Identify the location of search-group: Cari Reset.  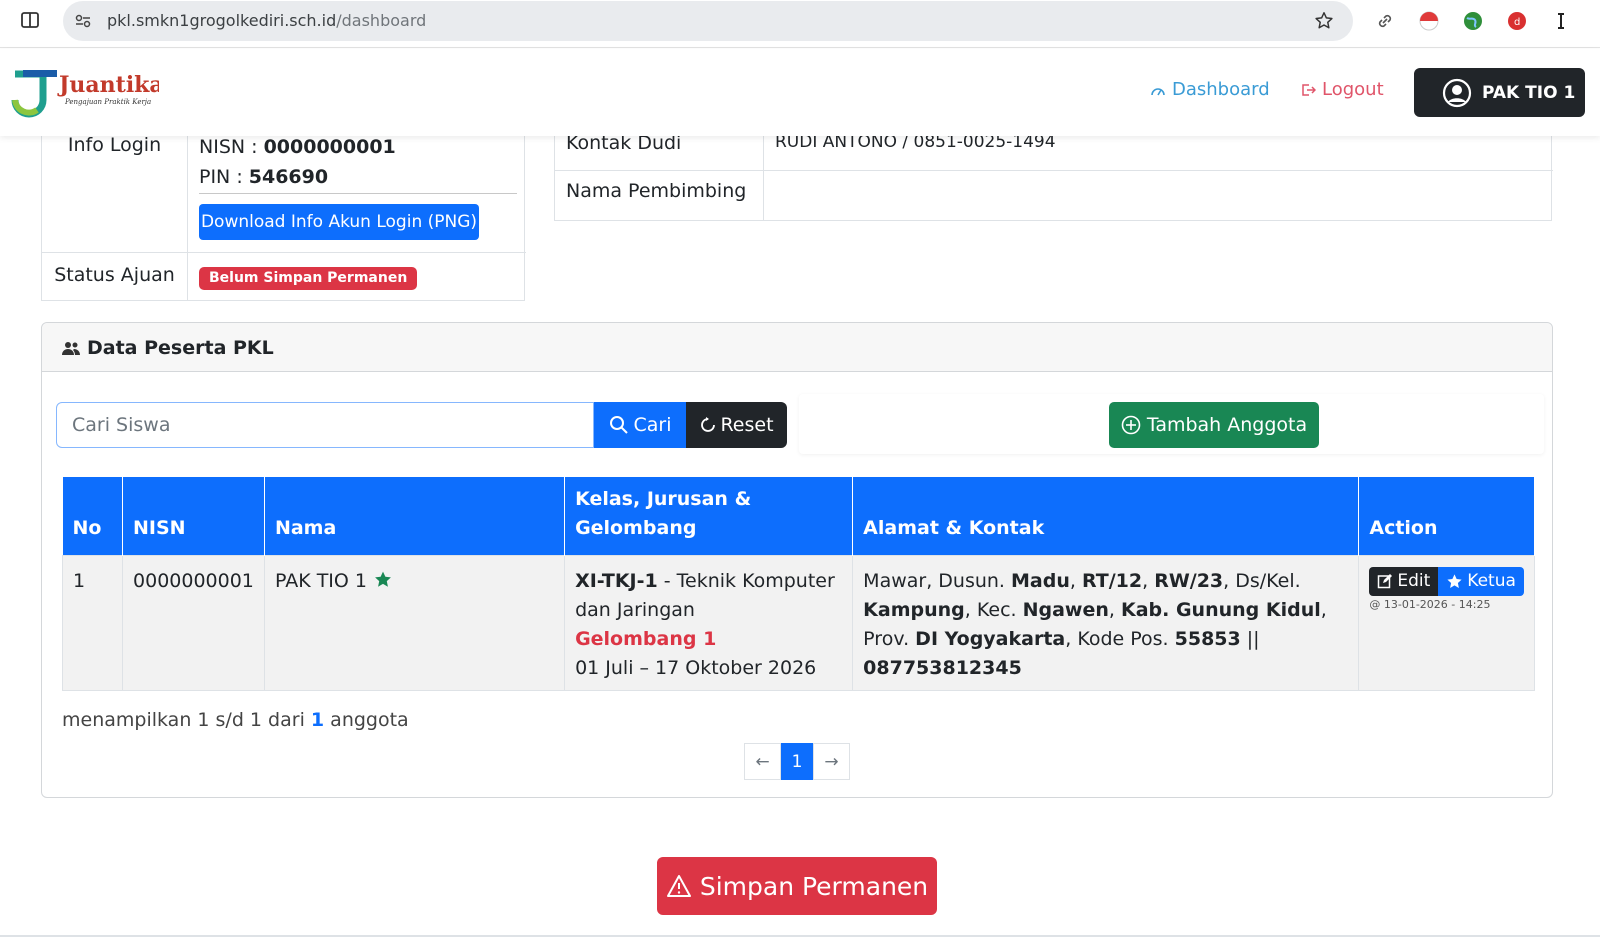
(423, 425).